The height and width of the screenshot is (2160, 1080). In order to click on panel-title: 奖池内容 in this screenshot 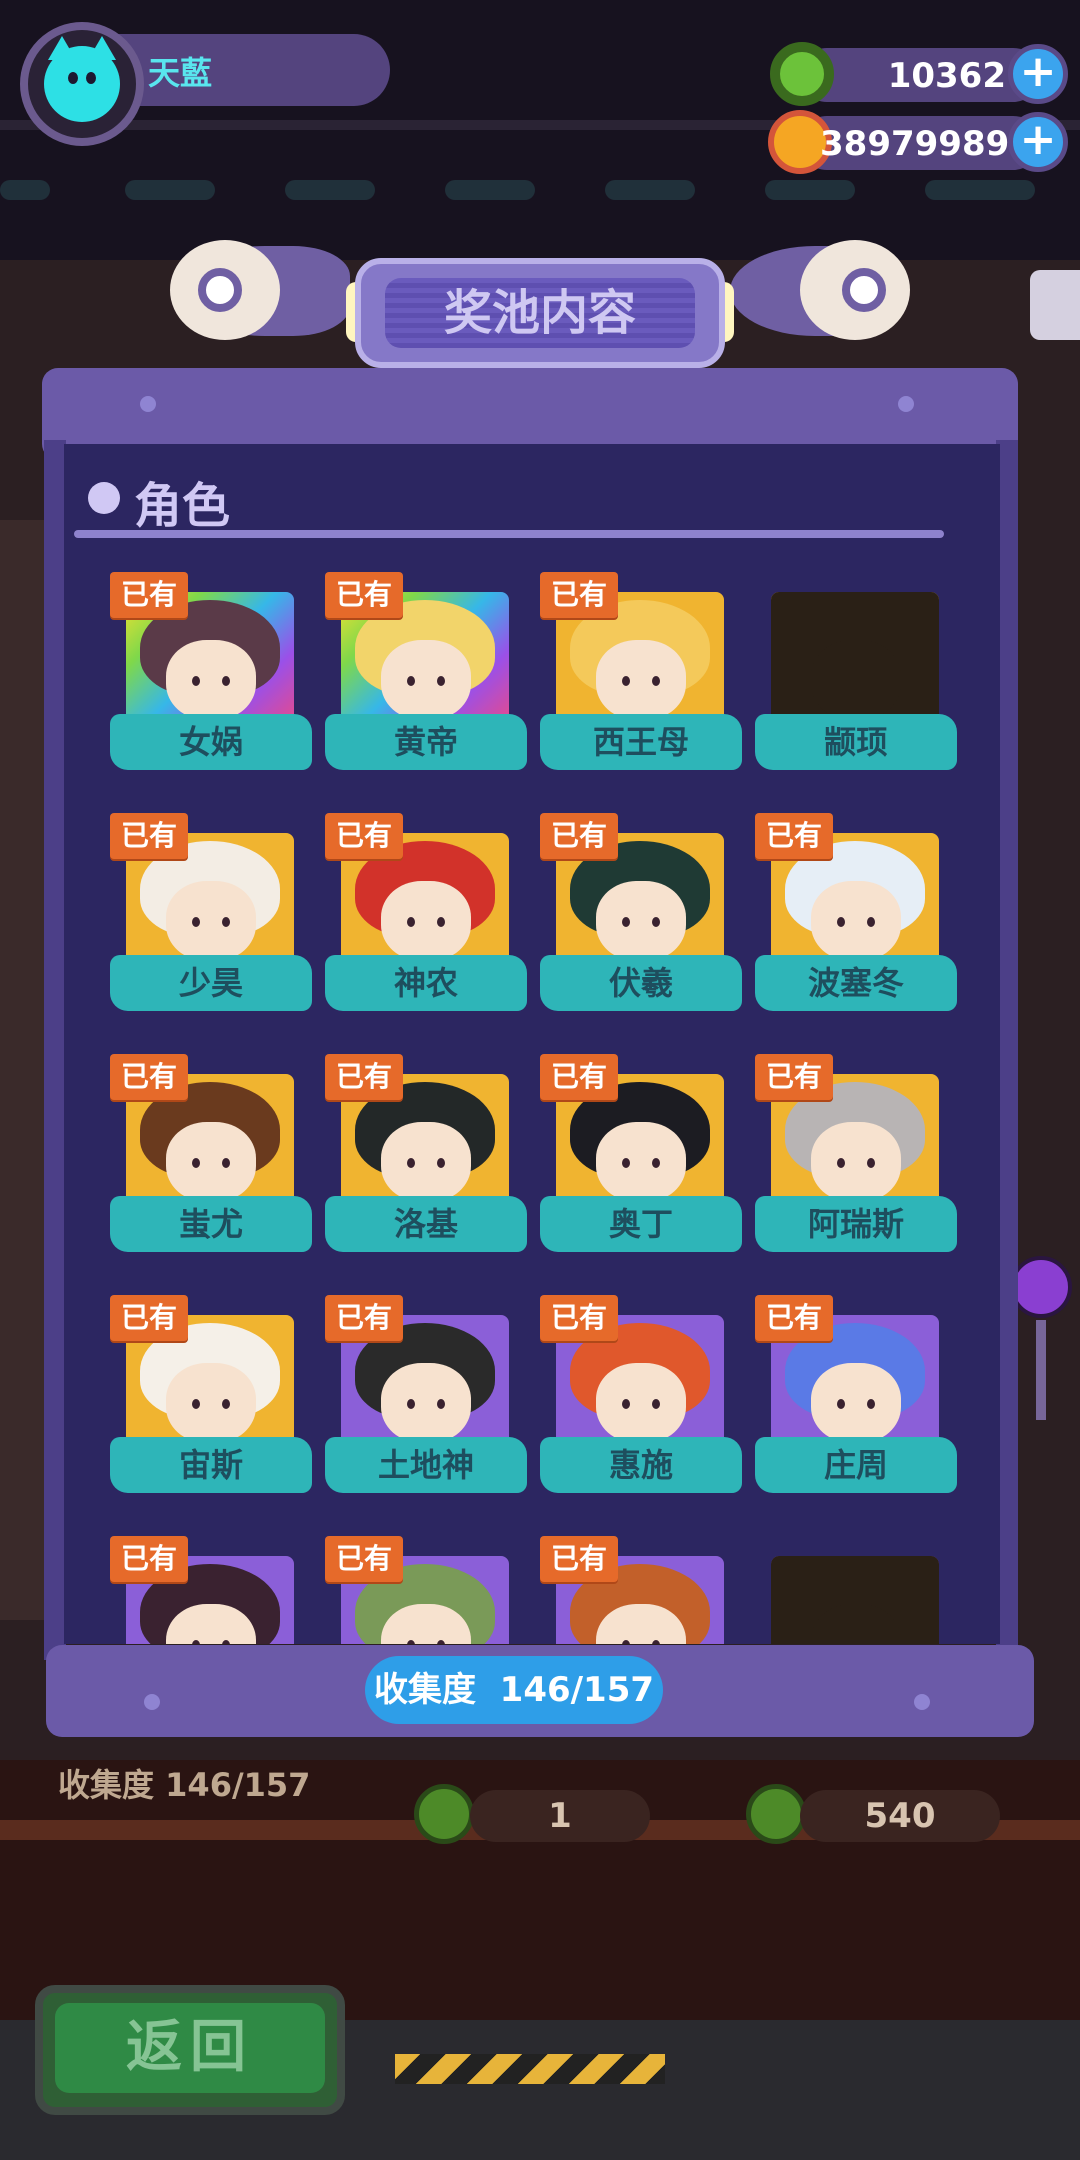, I will do `click(540, 313)`.